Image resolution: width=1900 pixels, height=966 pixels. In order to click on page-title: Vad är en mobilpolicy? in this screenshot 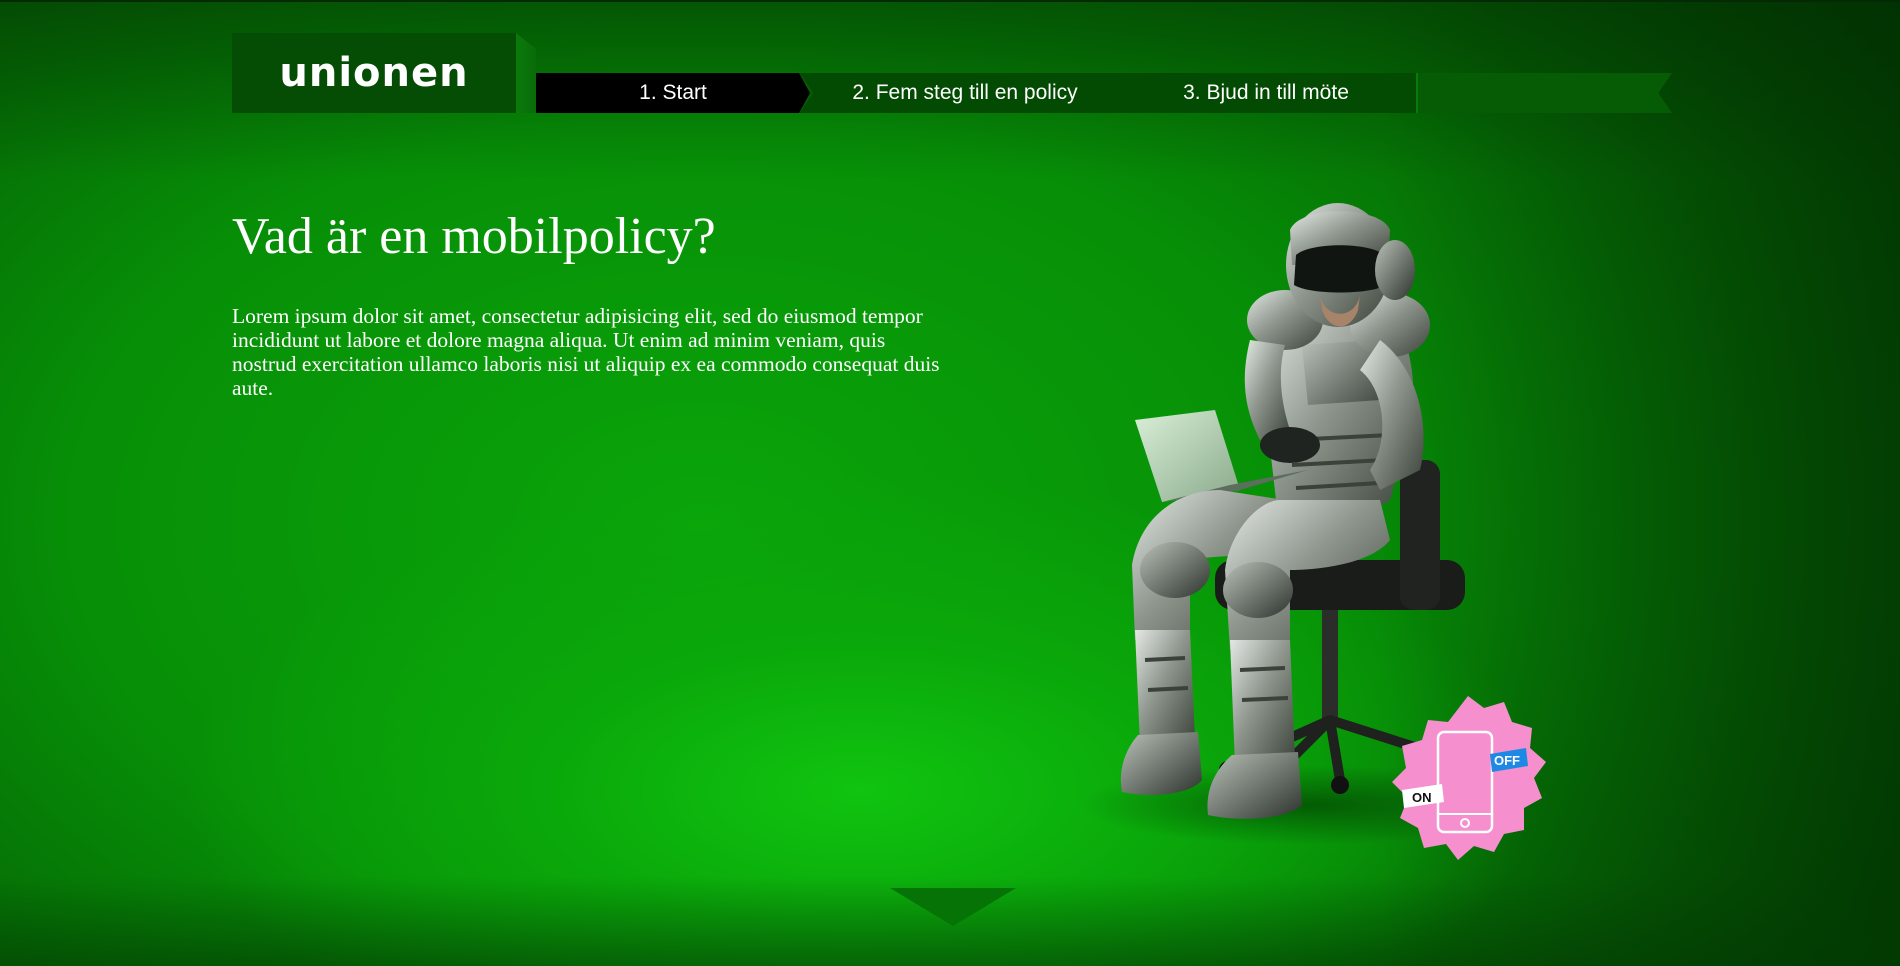, I will do `click(474, 236)`.